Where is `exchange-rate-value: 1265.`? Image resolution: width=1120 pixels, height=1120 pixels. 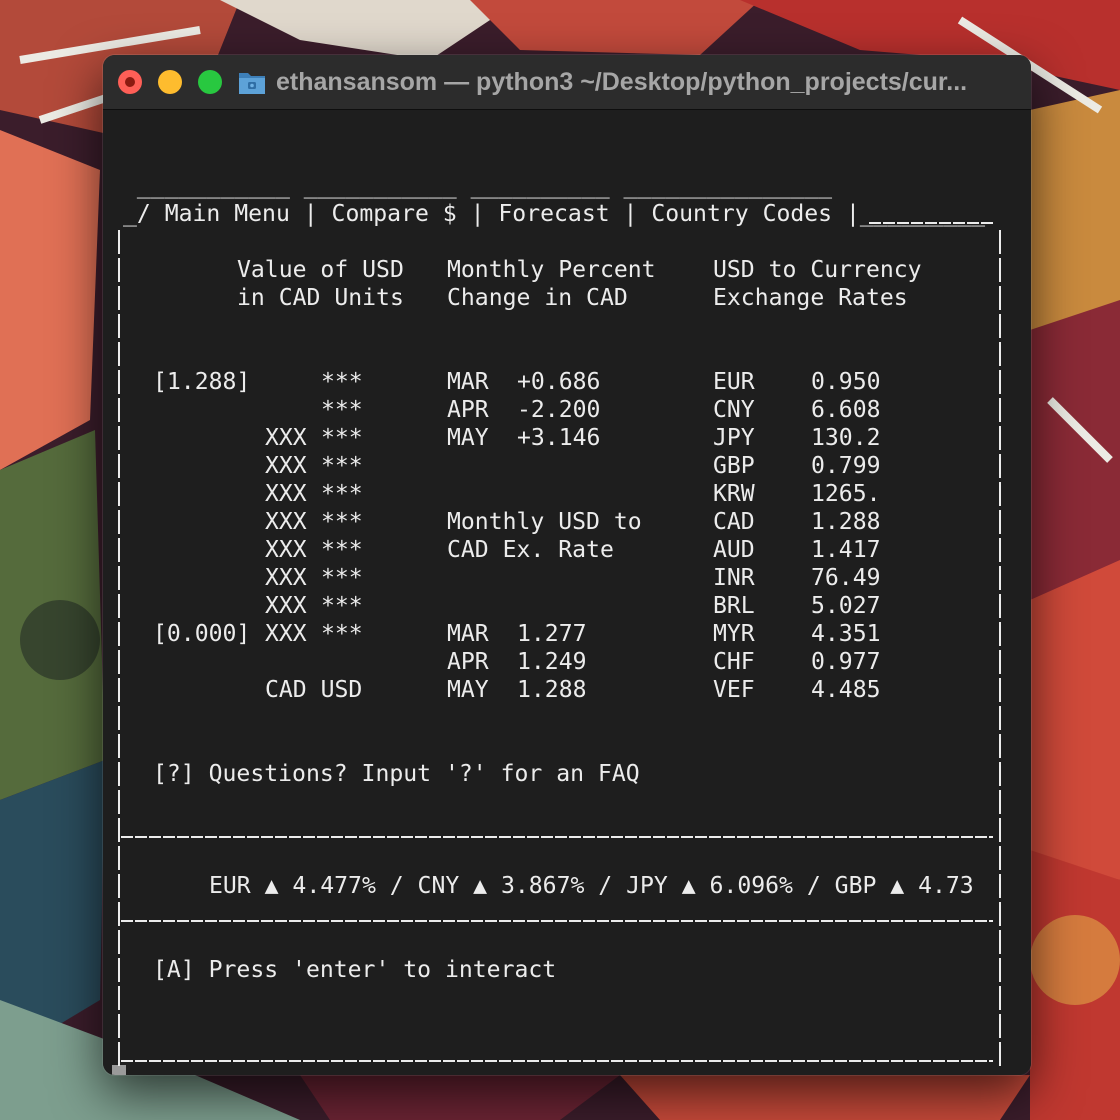 exchange-rate-value: 1265. is located at coordinates (846, 494).